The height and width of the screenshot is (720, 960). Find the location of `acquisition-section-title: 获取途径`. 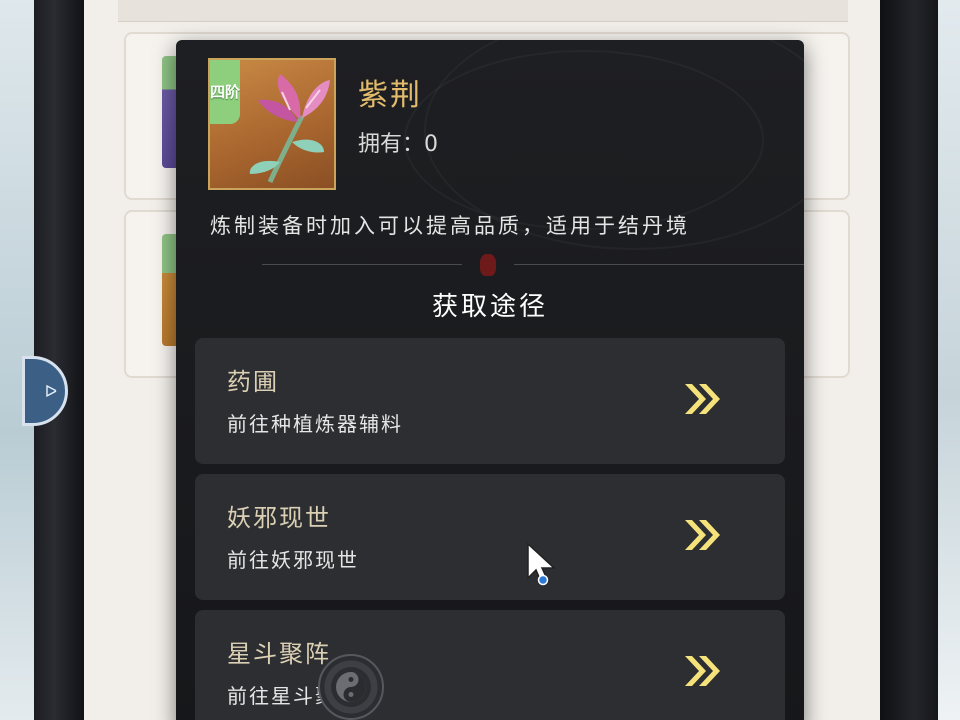

acquisition-section-title: 获取途径 is located at coordinates (489, 307).